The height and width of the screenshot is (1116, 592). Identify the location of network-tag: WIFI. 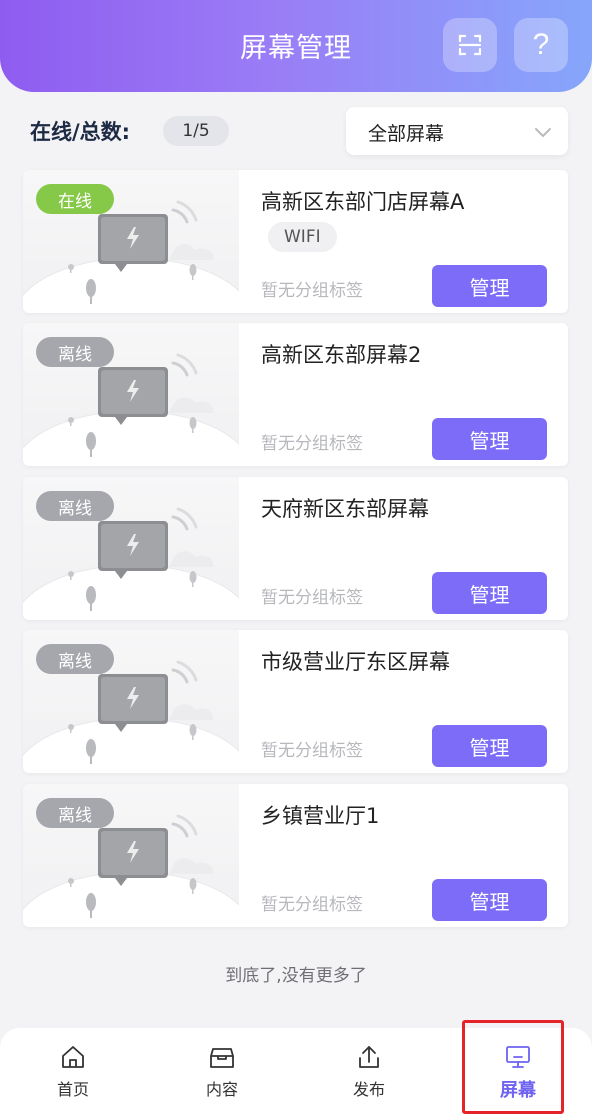
(302, 237).